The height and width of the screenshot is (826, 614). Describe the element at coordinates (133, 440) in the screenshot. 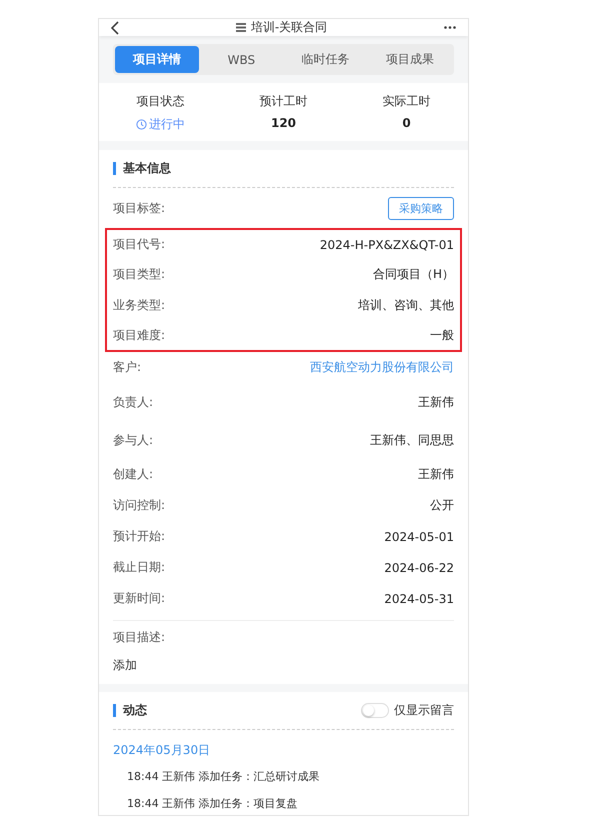

I see `field-label: 参与人:` at that location.